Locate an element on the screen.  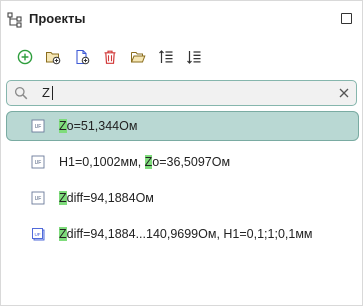
sort-descending-button is located at coordinates (194, 57).